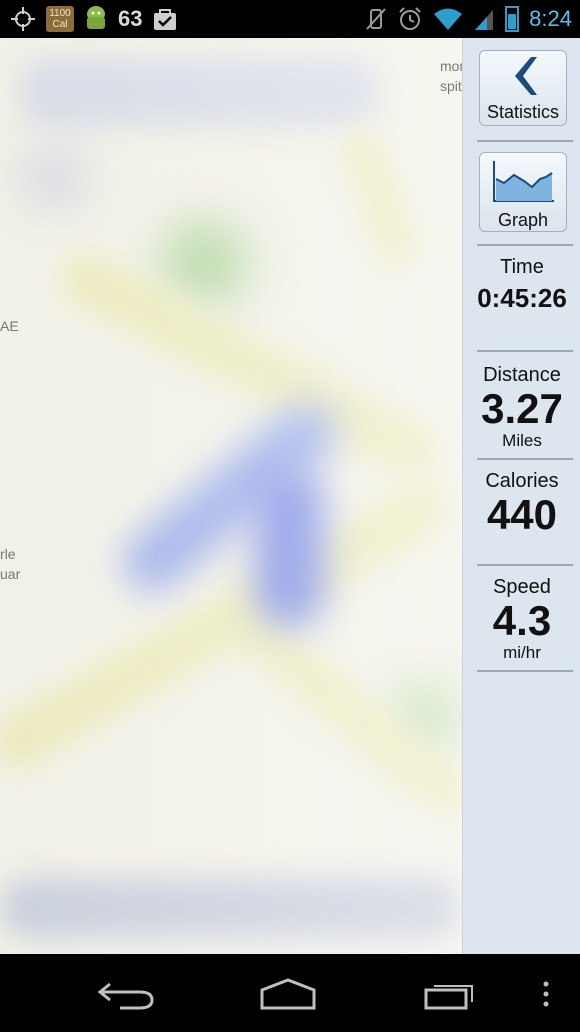 The height and width of the screenshot is (1032, 580). What do you see at coordinates (376, 19) in the screenshot?
I see `vibrate-mute-icon` at bounding box center [376, 19].